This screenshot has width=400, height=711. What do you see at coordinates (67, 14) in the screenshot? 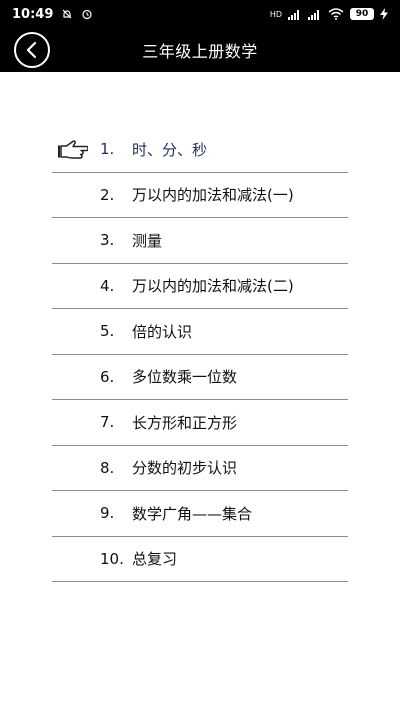
I see `notifications-off-icon` at bounding box center [67, 14].